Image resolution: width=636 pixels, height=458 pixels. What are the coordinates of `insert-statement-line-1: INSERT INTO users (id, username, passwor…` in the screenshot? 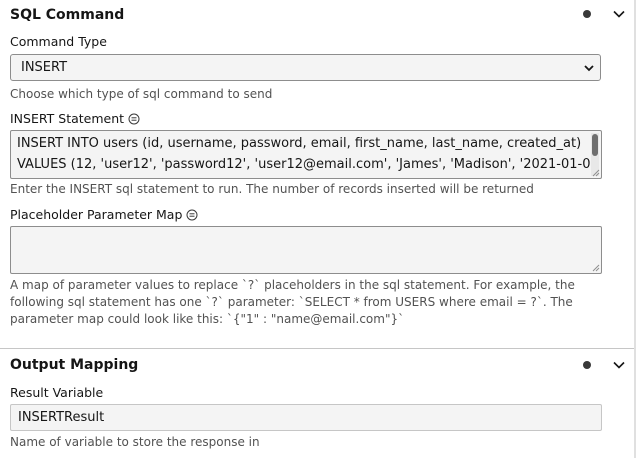 It's located at (299, 143).